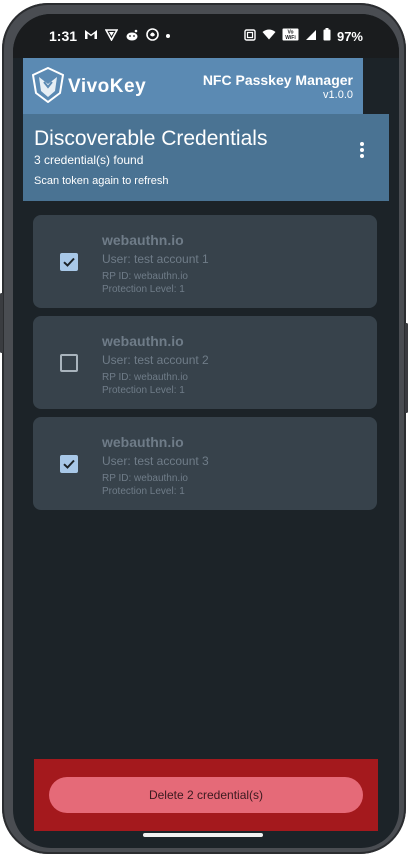 The width and height of the screenshot is (408, 856). Describe the element at coordinates (63, 36) in the screenshot. I see `status-time: 1:31` at that location.